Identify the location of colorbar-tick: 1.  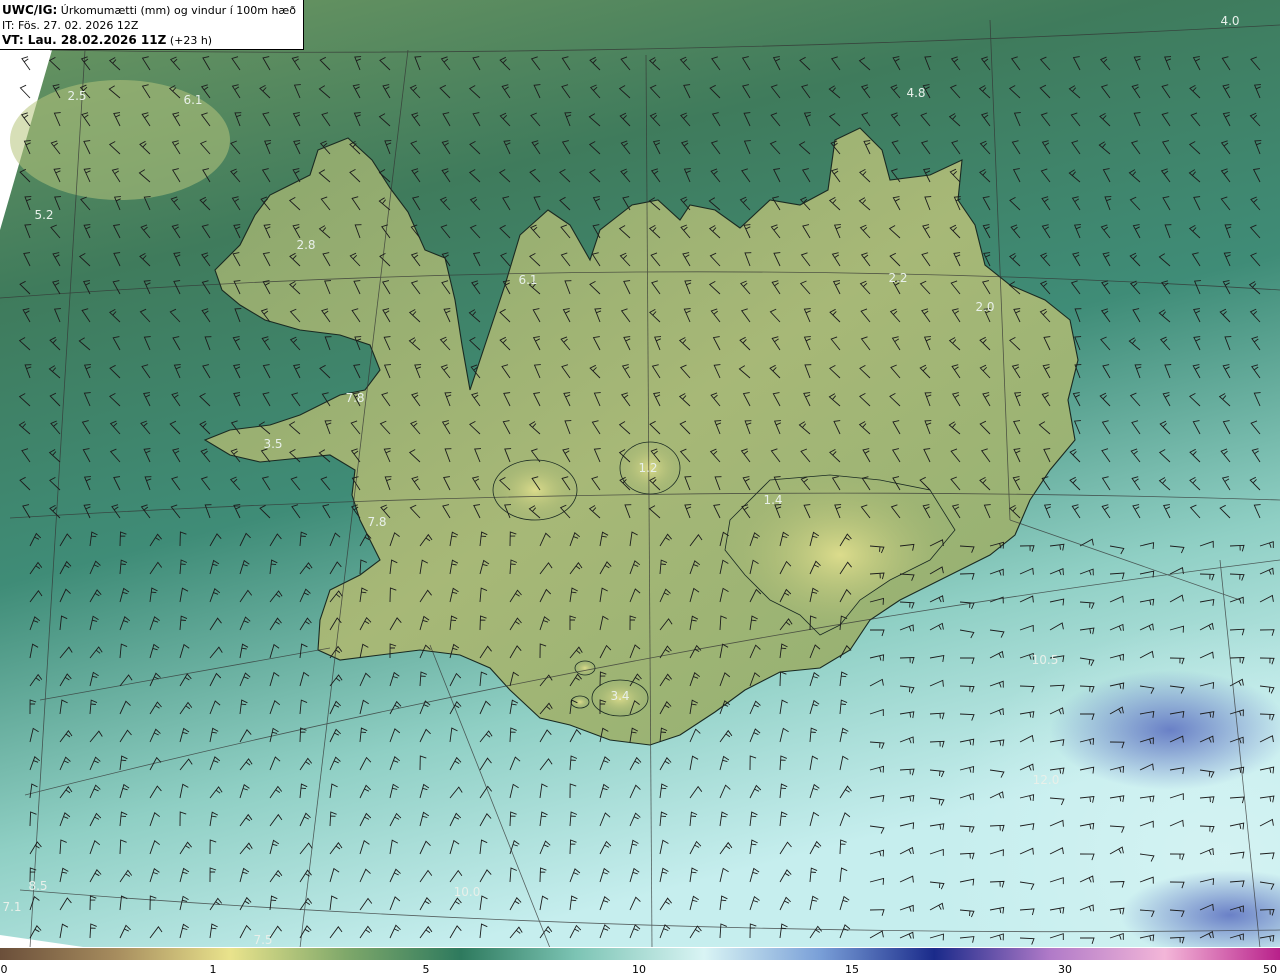
(213, 969).